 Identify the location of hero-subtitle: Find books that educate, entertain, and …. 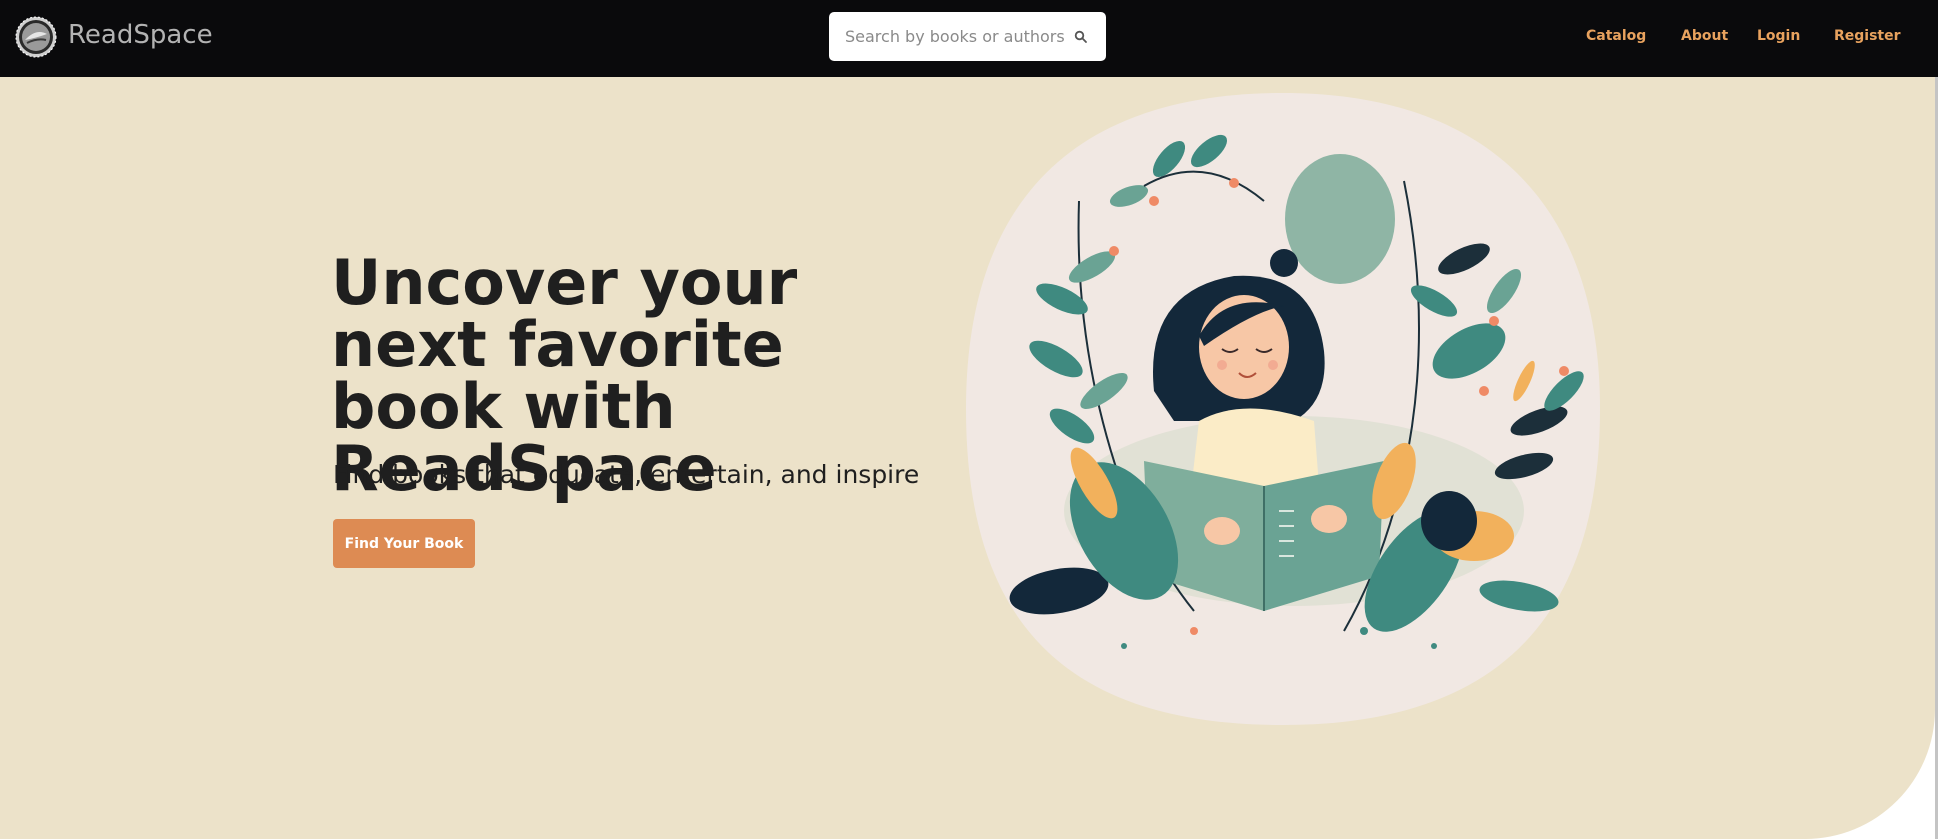
(626, 474).